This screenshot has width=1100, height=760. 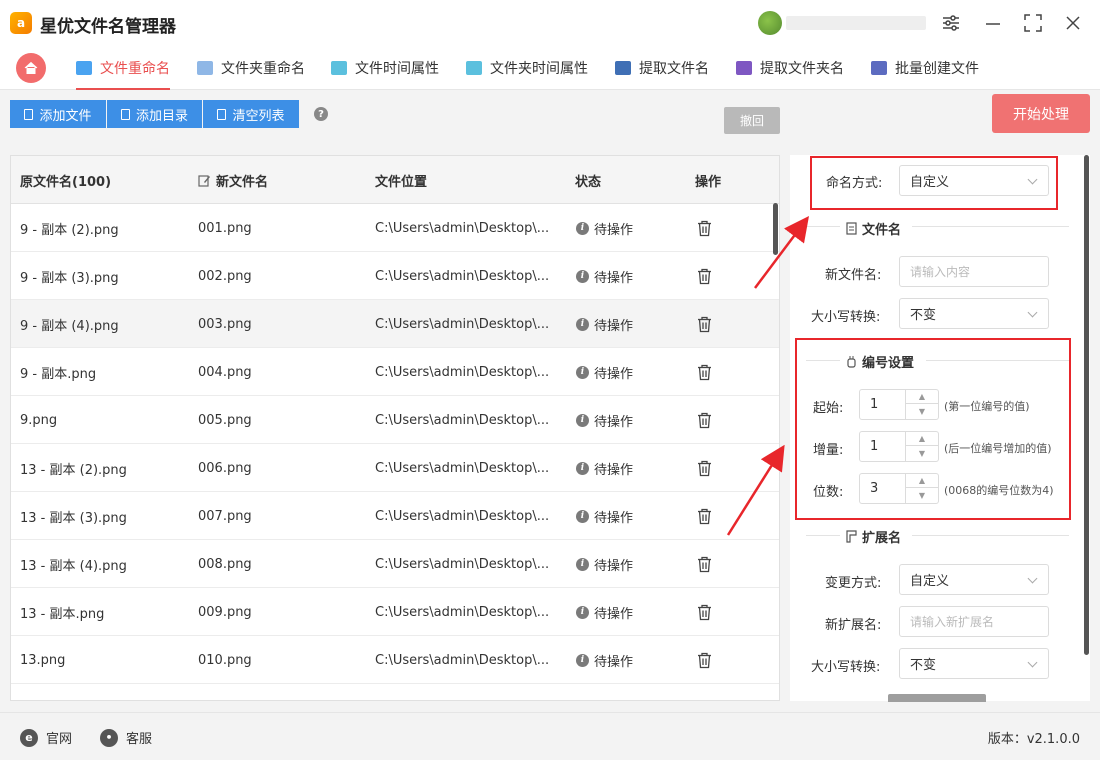 I want to click on support-link: • 客服, so click(x=126, y=737).